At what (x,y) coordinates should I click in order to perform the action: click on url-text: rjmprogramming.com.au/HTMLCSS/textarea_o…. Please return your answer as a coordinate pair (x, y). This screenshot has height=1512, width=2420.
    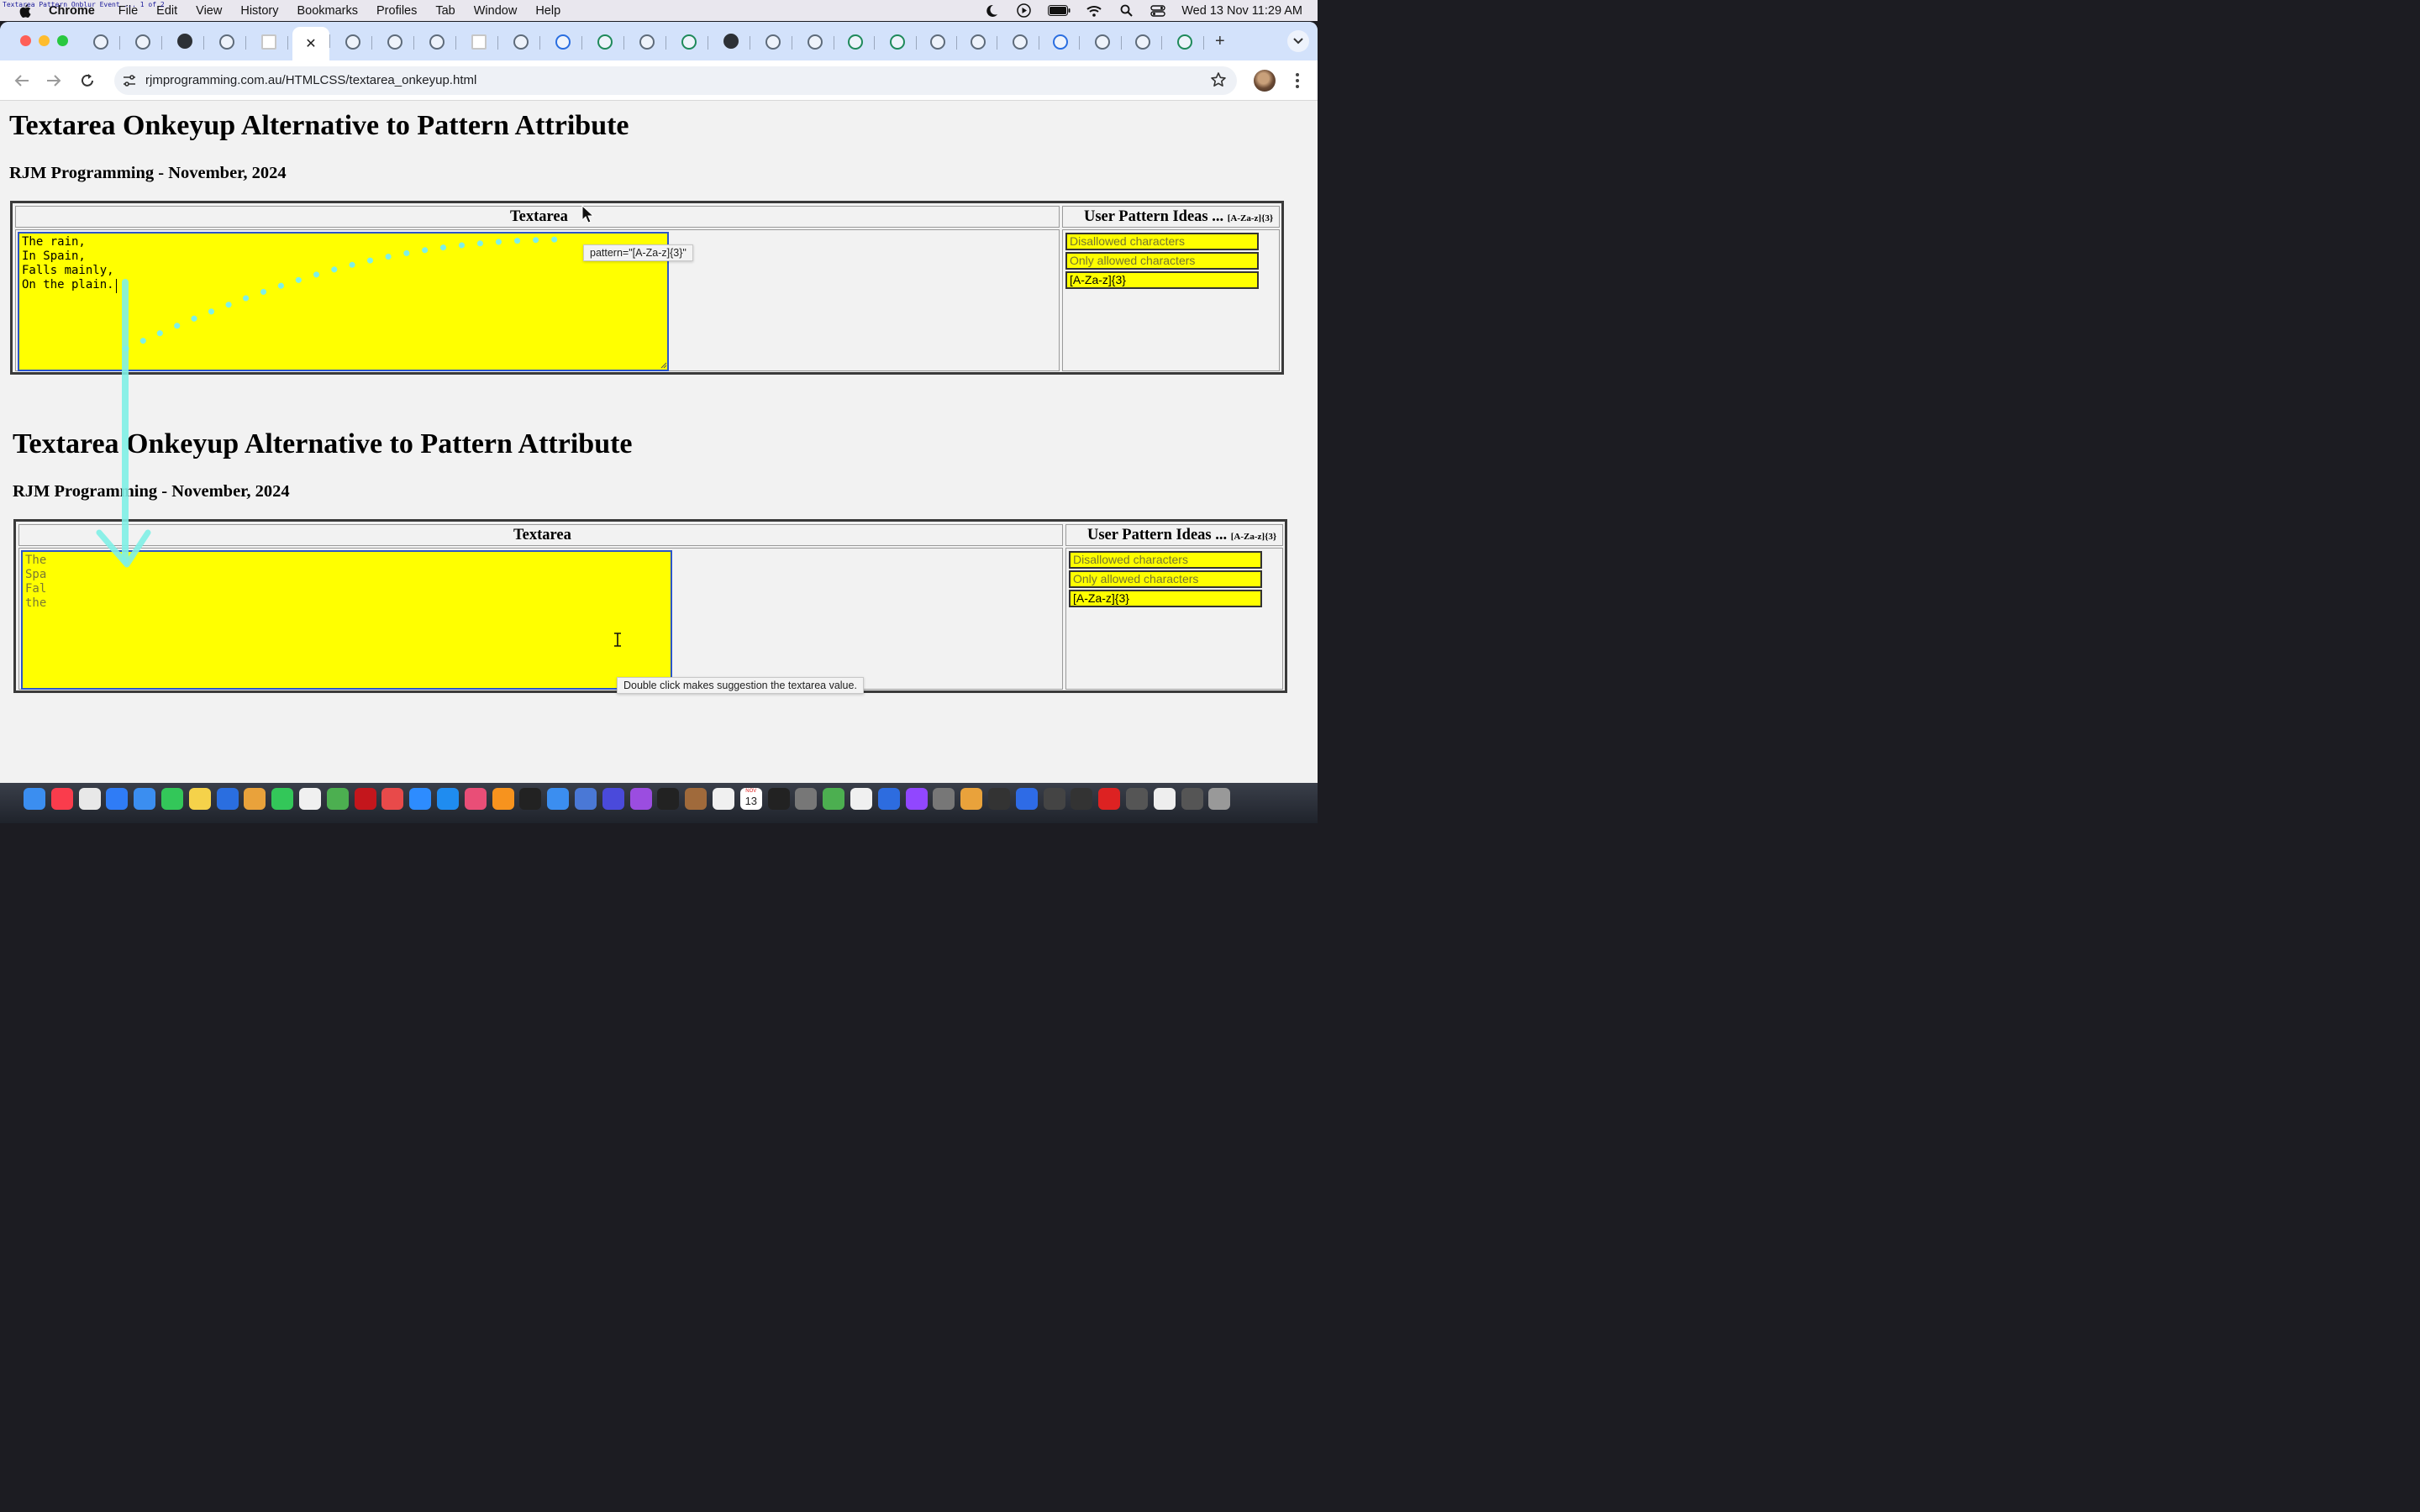
    Looking at the image, I should click on (310, 80).